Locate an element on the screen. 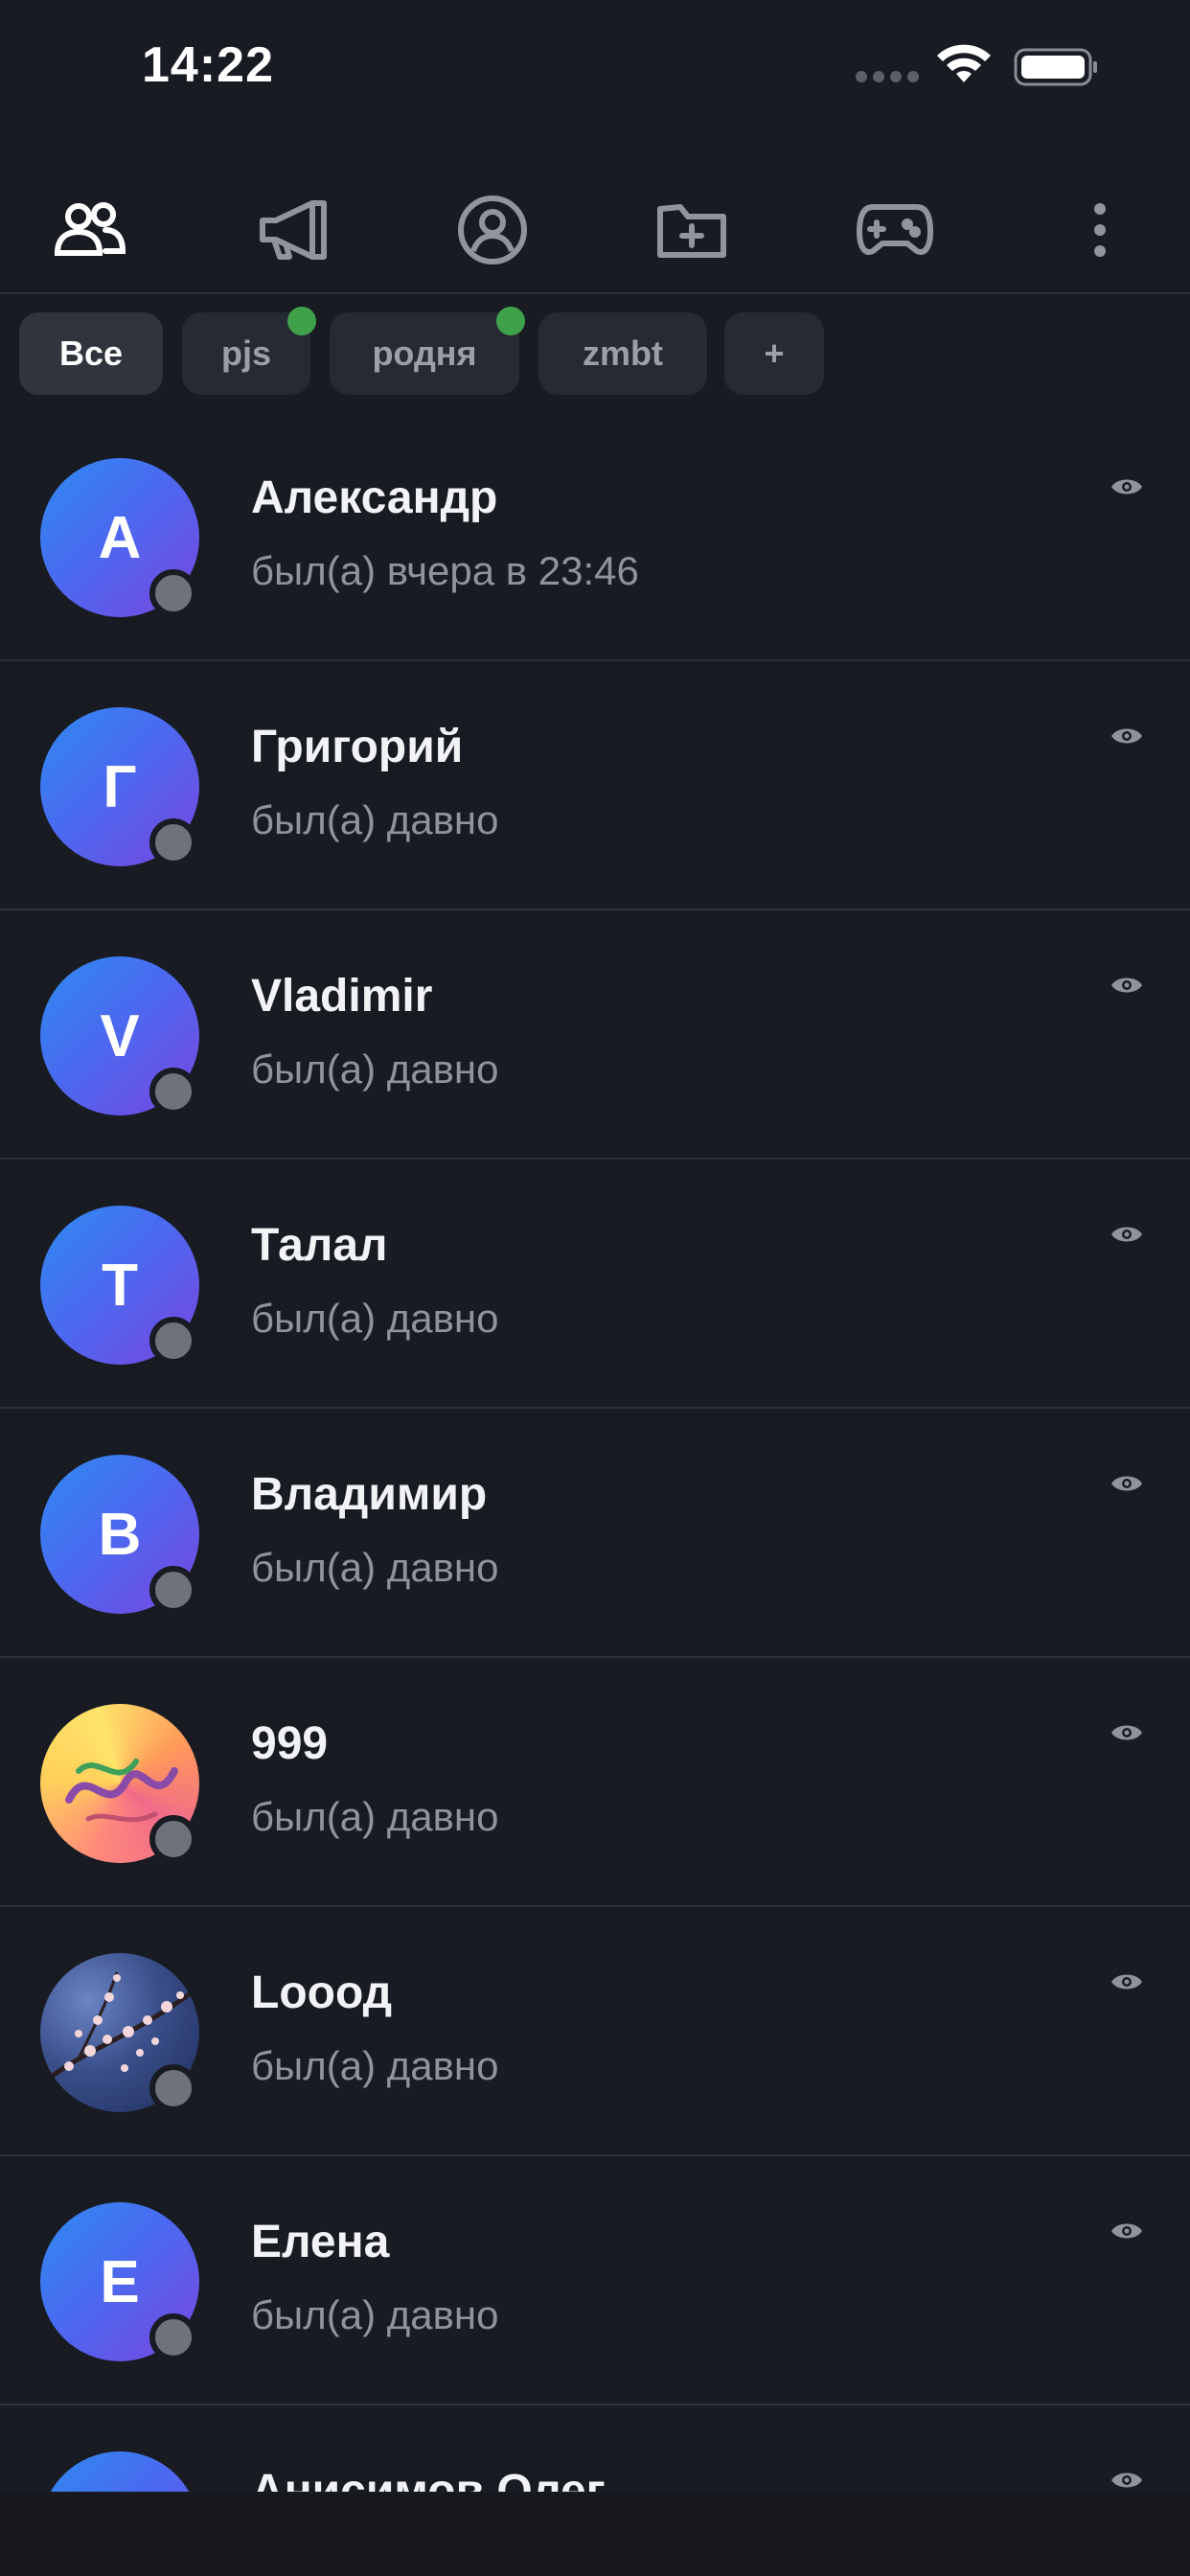  filter-chip-label: Все is located at coordinates (91, 353).